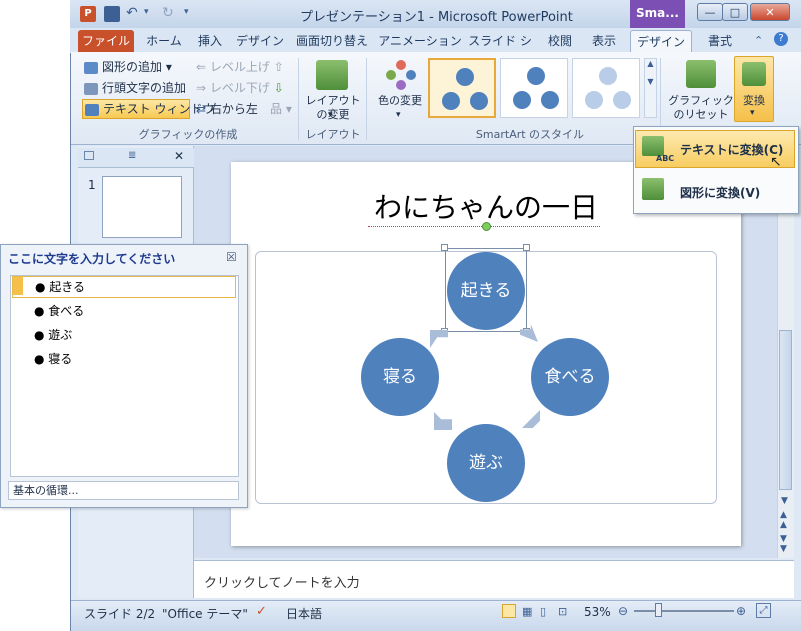 This screenshot has width=801, height=631. I want to click on tab-design: デザイン, so click(260, 41).